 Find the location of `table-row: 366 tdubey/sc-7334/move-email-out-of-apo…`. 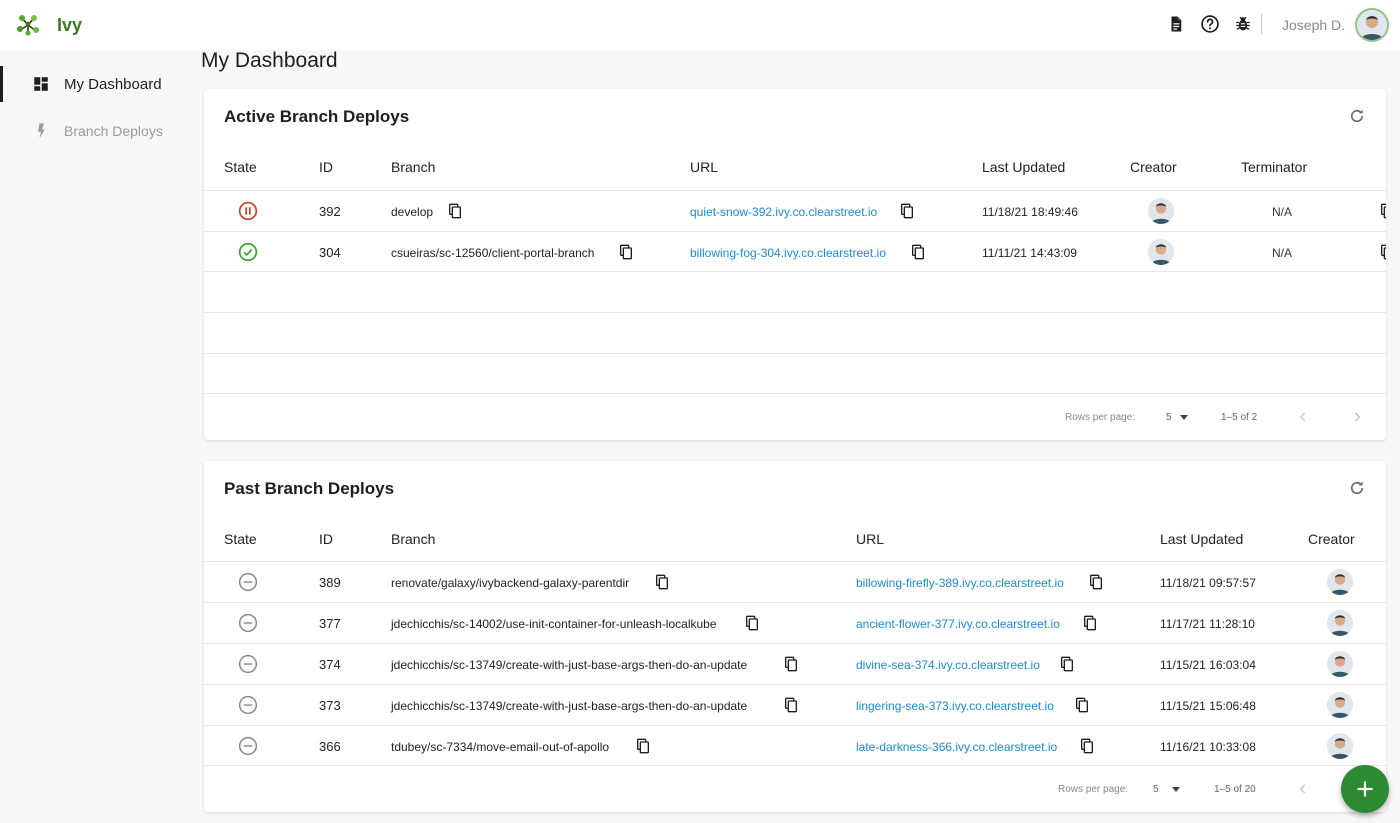

table-row: 366 tdubey/sc-7334/move-email-out-of-apo… is located at coordinates (795, 745).